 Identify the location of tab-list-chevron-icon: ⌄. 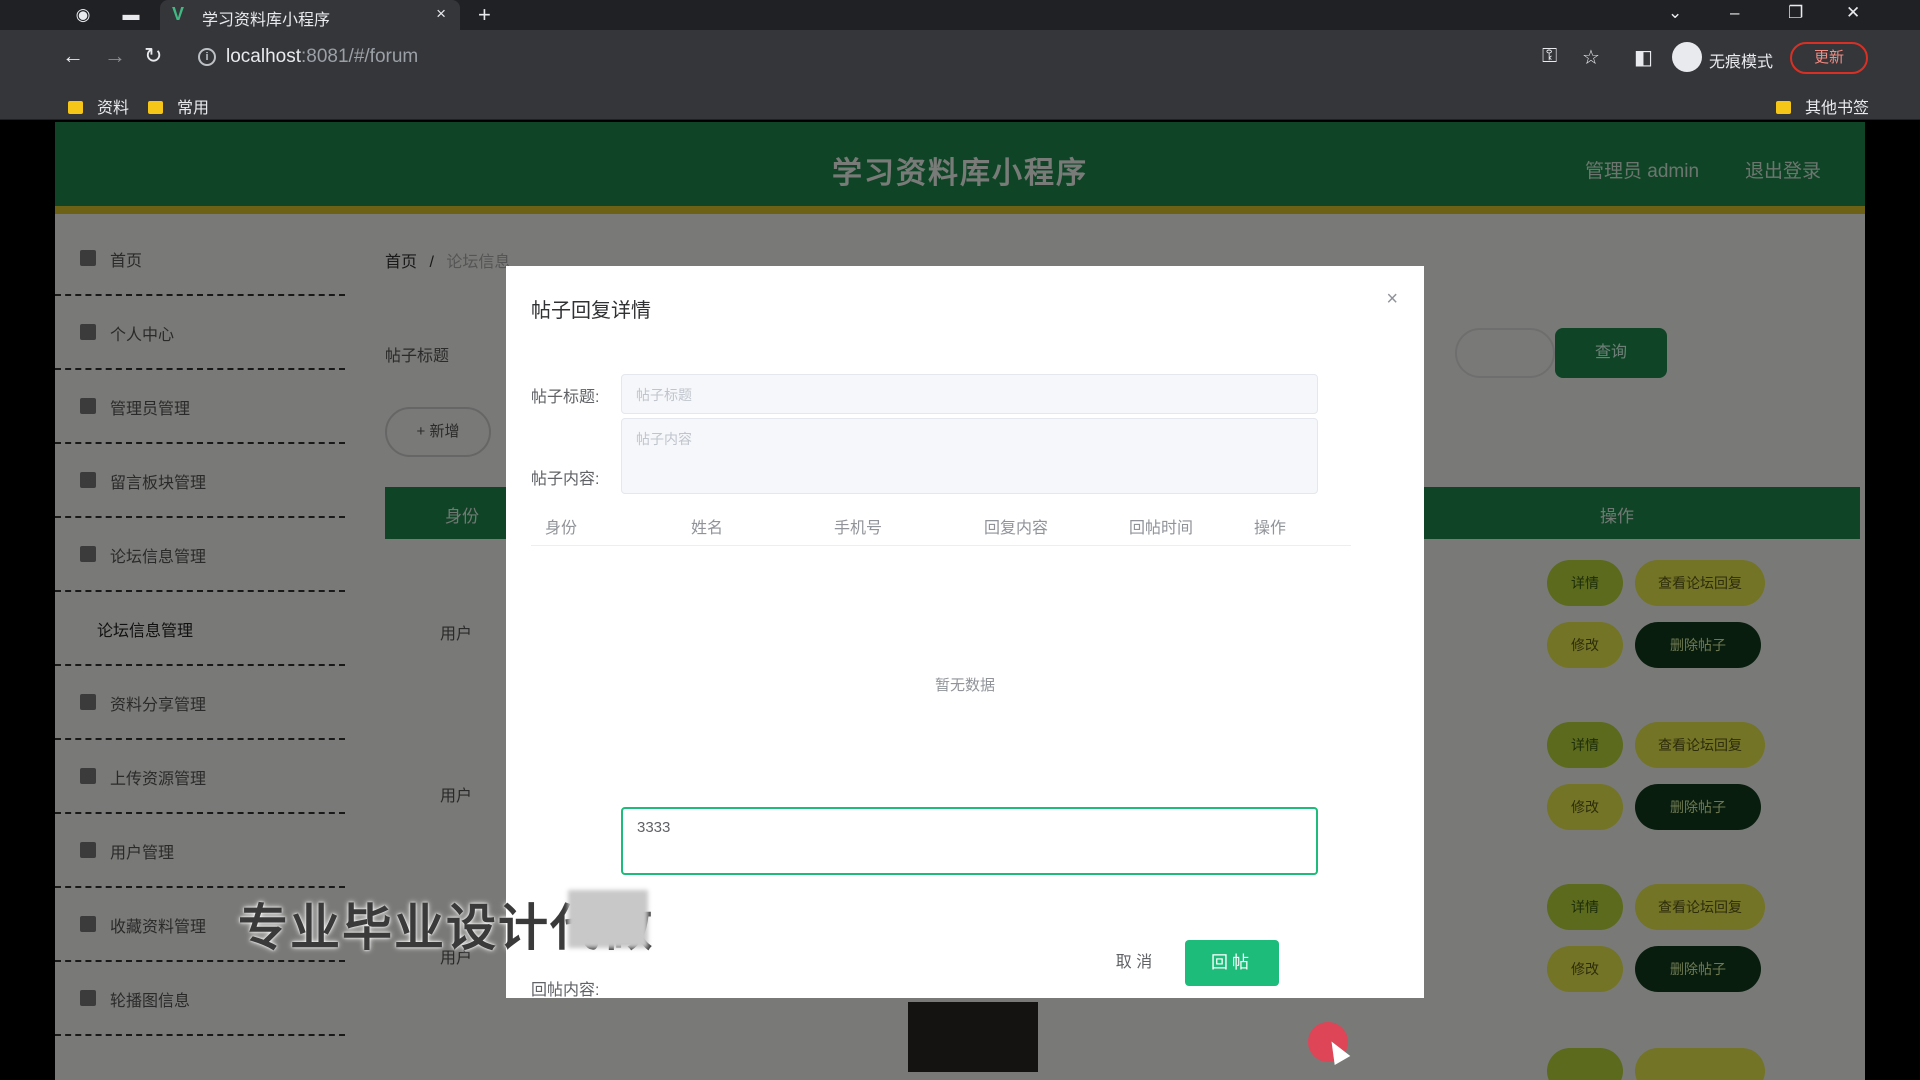
(1675, 13).